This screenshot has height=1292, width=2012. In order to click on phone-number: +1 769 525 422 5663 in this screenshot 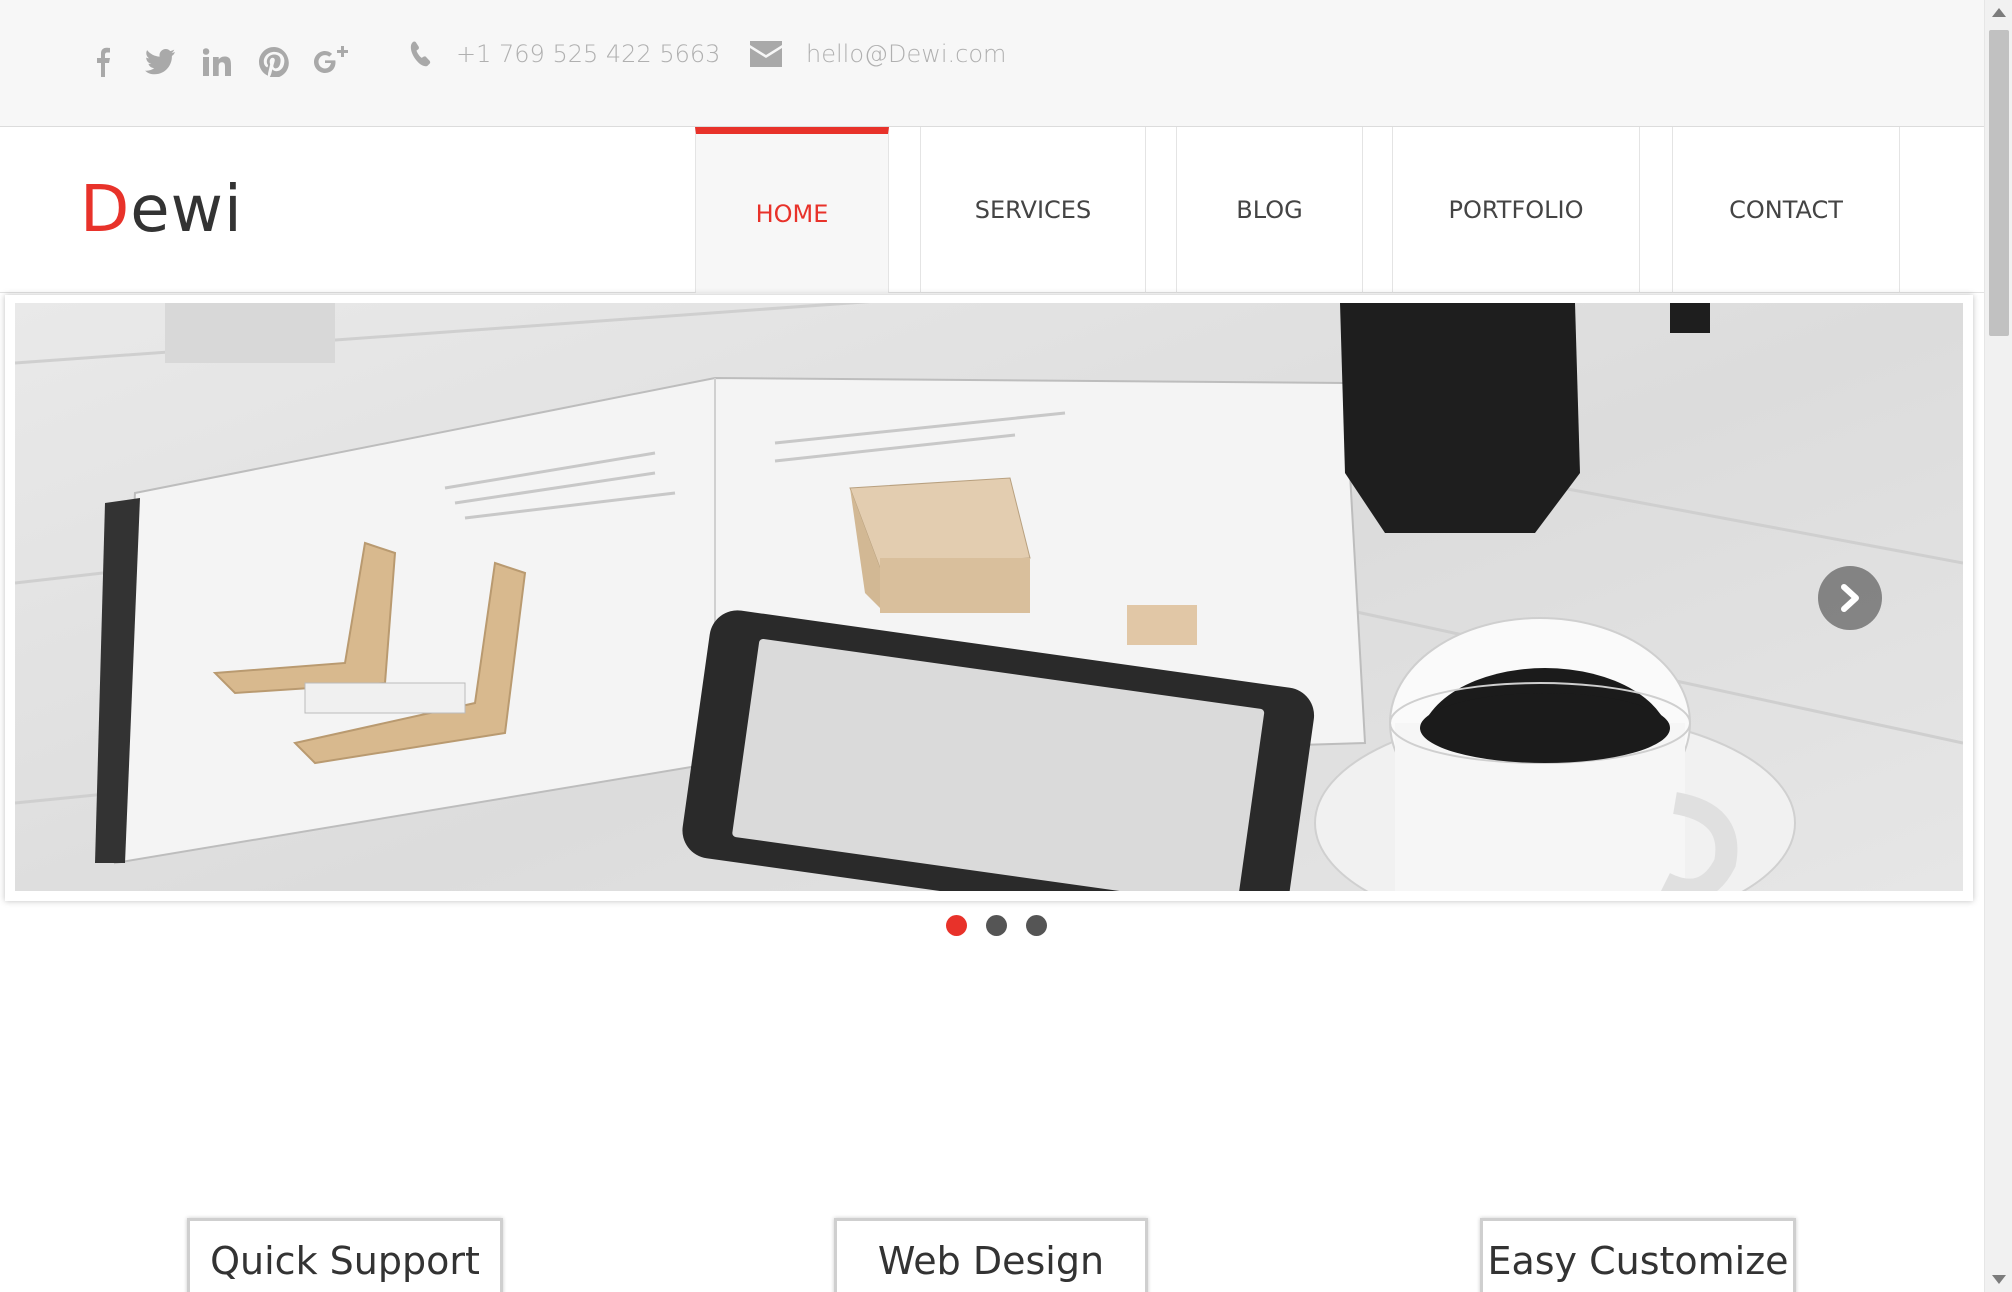, I will do `click(588, 54)`.